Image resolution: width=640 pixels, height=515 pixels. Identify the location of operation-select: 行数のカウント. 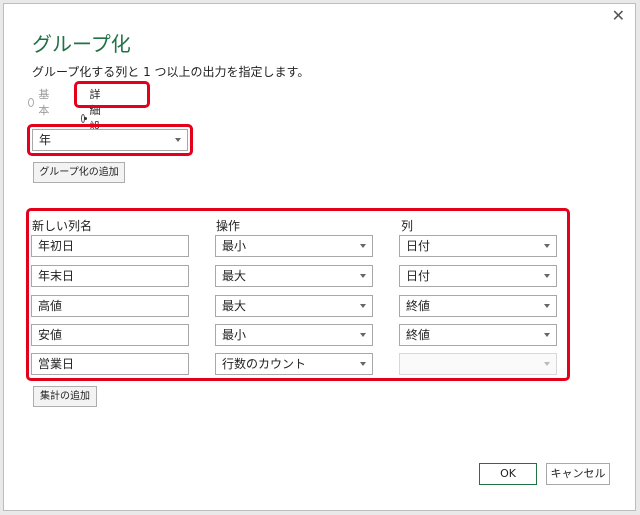
(294, 364).